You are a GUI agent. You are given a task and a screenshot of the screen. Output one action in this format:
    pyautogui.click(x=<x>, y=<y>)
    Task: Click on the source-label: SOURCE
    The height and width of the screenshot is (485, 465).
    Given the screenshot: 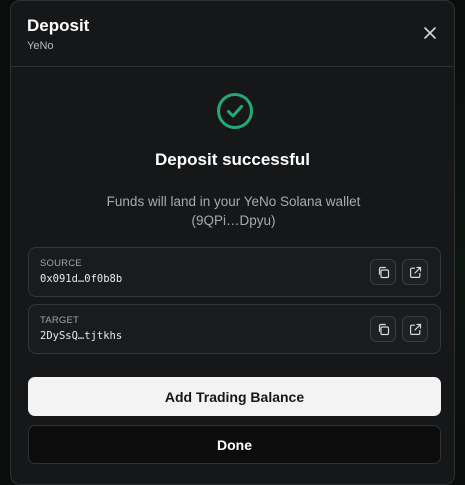 What is the action you would take?
    pyautogui.click(x=61, y=263)
    